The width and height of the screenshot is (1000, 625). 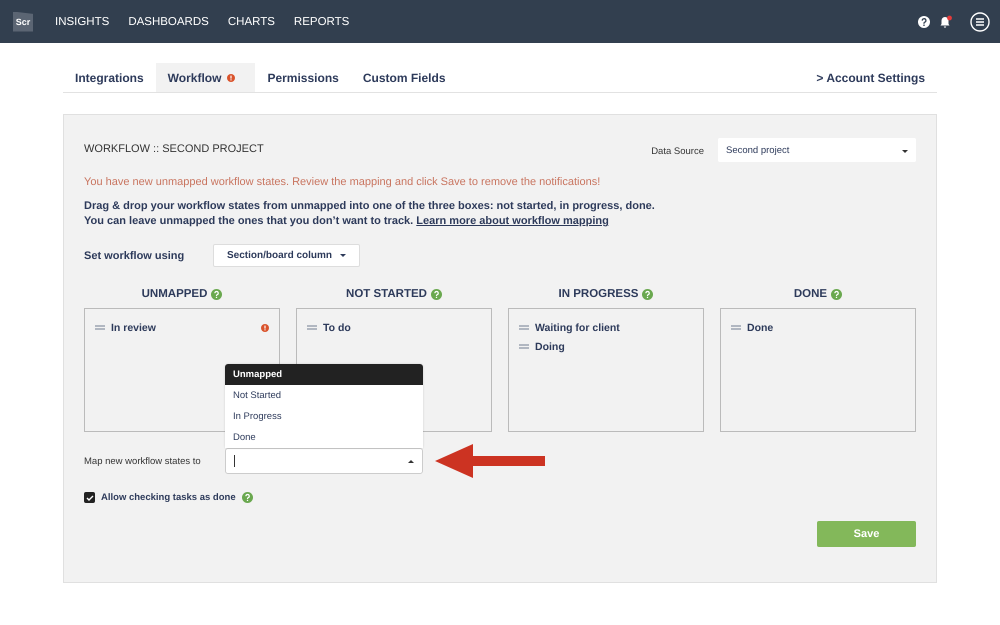 What do you see at coordinates (386, 294) in the screenshot?
I see `column-title: NOT STARTED` at bounding box center [386, 294].